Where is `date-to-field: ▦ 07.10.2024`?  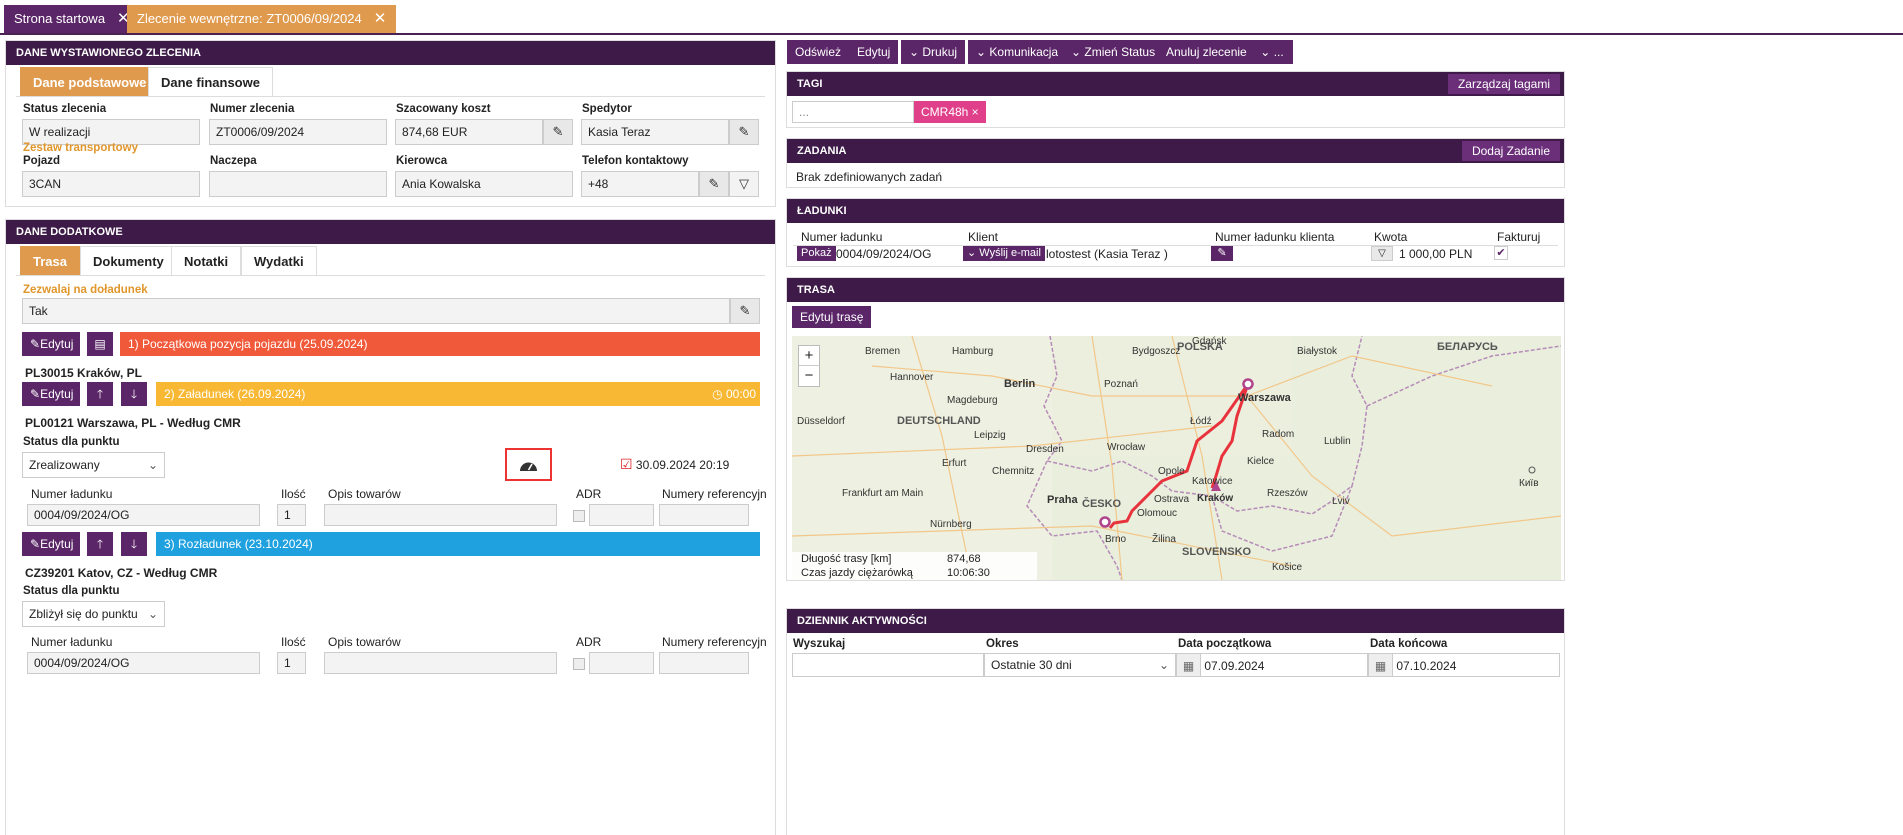
date-to-field: ▦ 07.10.2024 is located at coordinates (1464, 665).